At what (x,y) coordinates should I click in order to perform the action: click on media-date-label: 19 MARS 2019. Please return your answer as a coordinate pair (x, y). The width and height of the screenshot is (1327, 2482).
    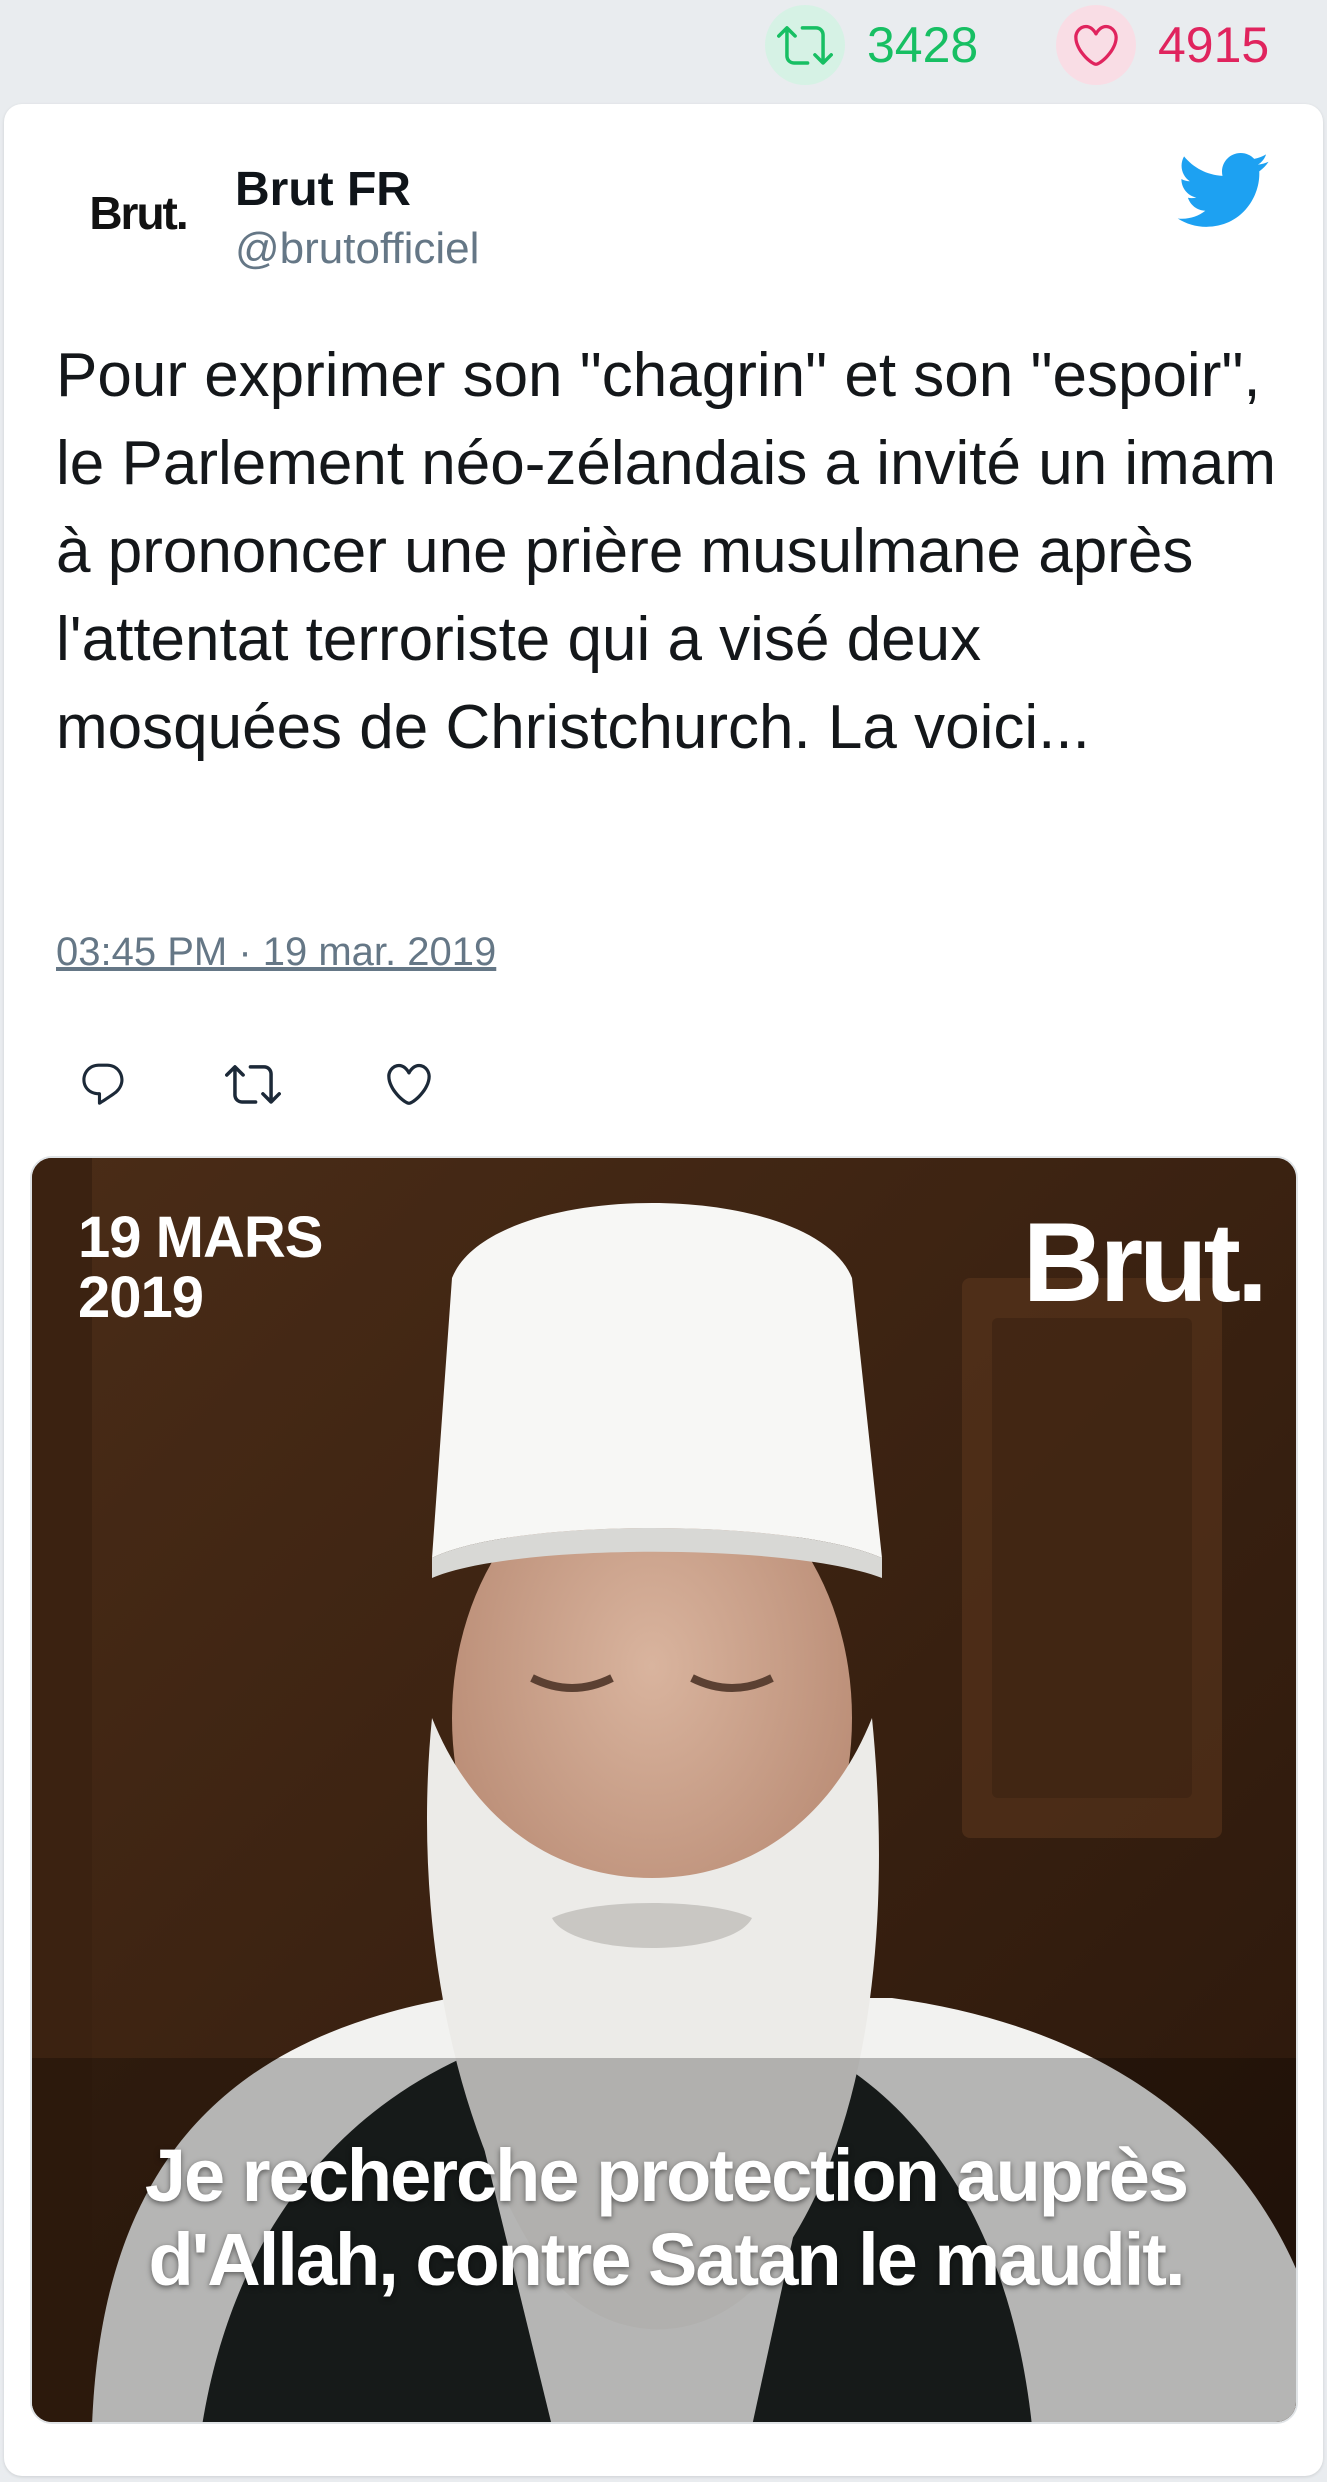
    Looking at the image, I should click on (200, 1267).